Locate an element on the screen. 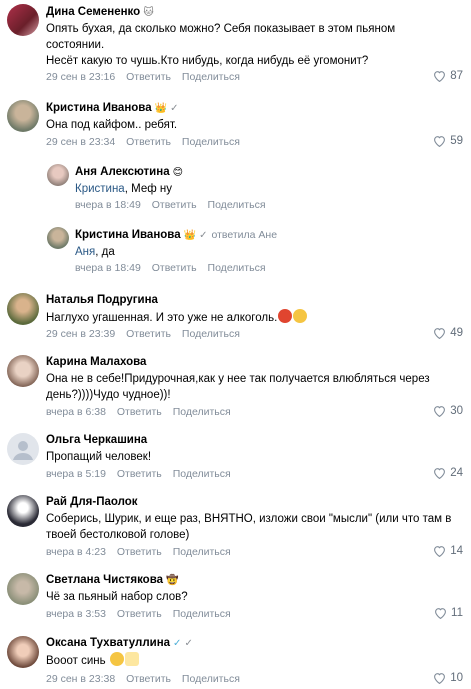 The height and width of the screenshot is (689, 471). comment-meta: 29 сен в 23:16 Ответить Поделиться is located at coordinates (147, 77).